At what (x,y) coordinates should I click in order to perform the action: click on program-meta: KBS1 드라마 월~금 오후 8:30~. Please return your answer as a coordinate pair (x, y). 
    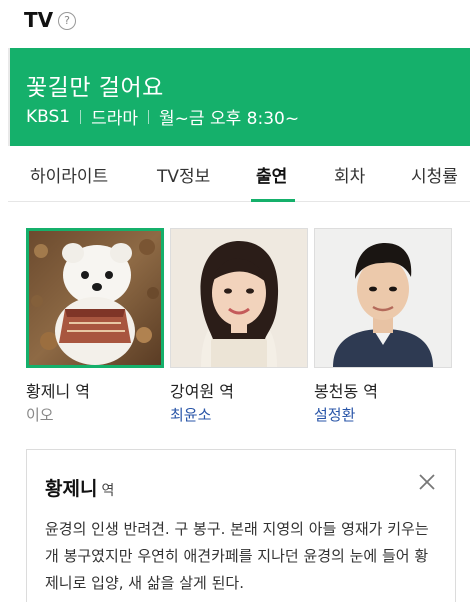
    Looking at the image, I should click on (163, 117).